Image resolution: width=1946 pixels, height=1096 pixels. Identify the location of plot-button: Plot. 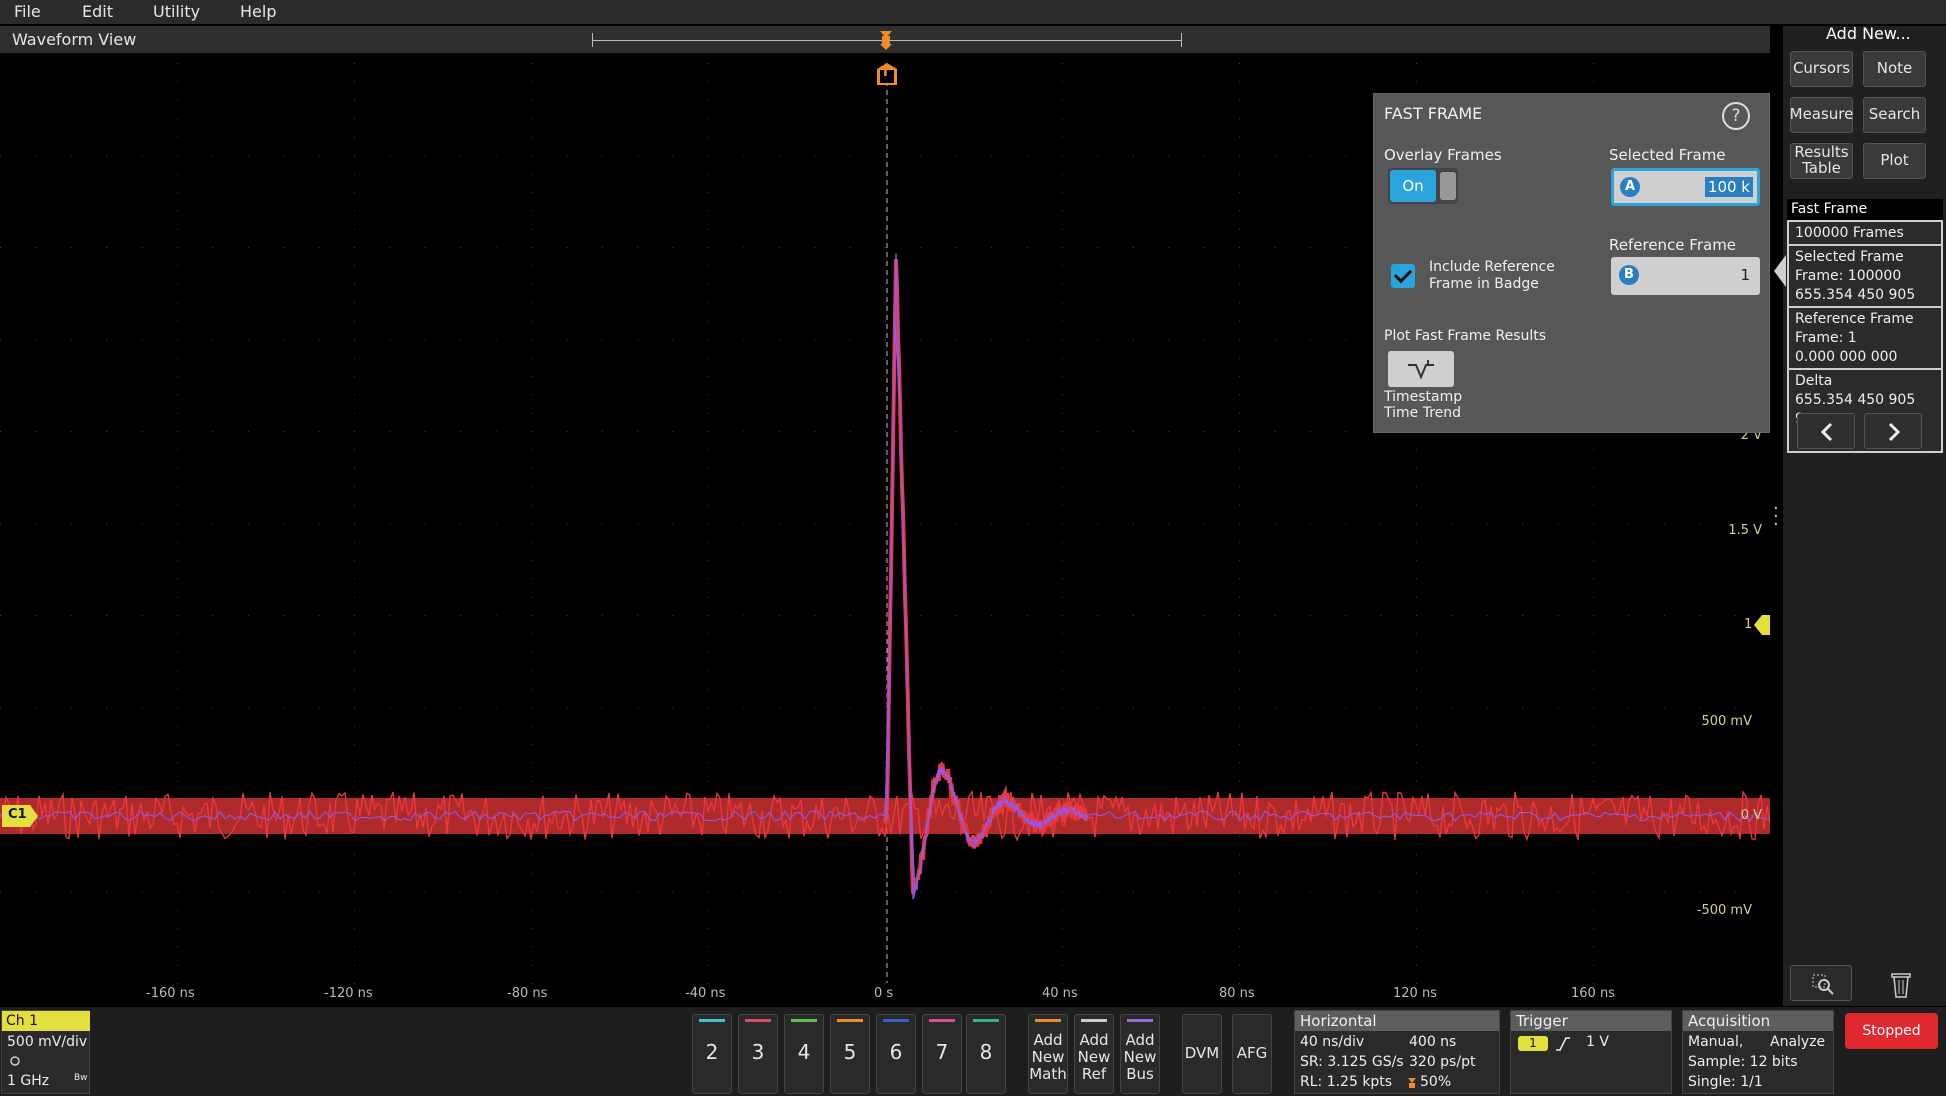
(1894, 161).